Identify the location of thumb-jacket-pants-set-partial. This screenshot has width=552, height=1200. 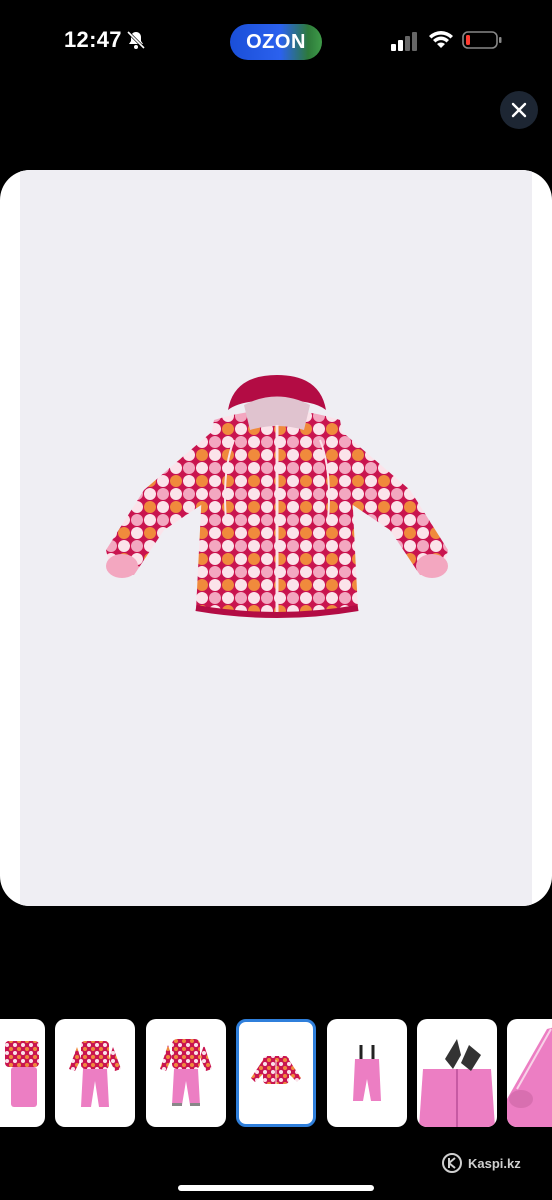
(22, 1073).